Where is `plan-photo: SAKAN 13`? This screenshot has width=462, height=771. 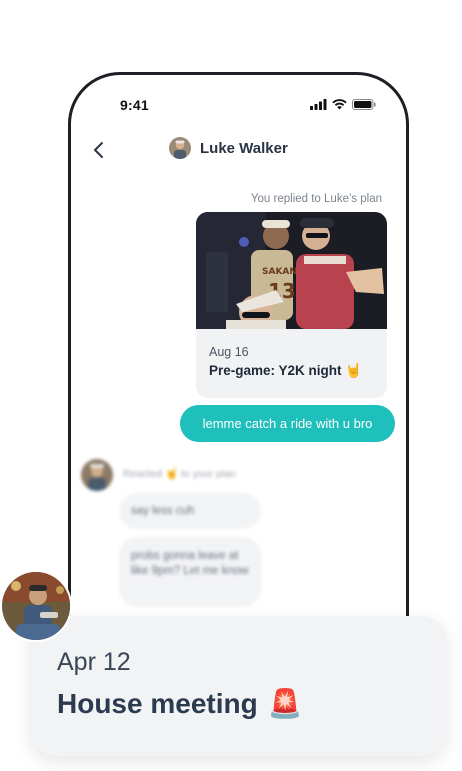
plan-photo: SAKAN 13 is located at coordinates (291, 270).